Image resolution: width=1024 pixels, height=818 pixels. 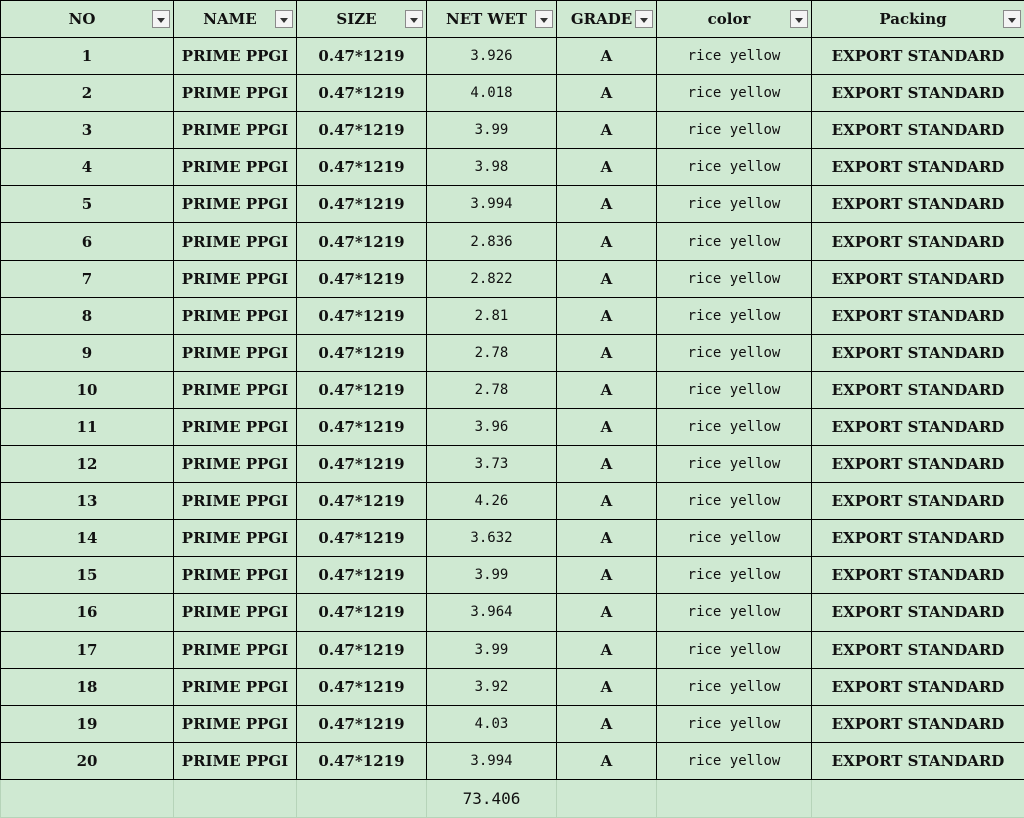 What do you see at coordinates (491, 501) in the screenshot?
I see `cell-net-wet: 4.26` at bounding box center [491, 501].